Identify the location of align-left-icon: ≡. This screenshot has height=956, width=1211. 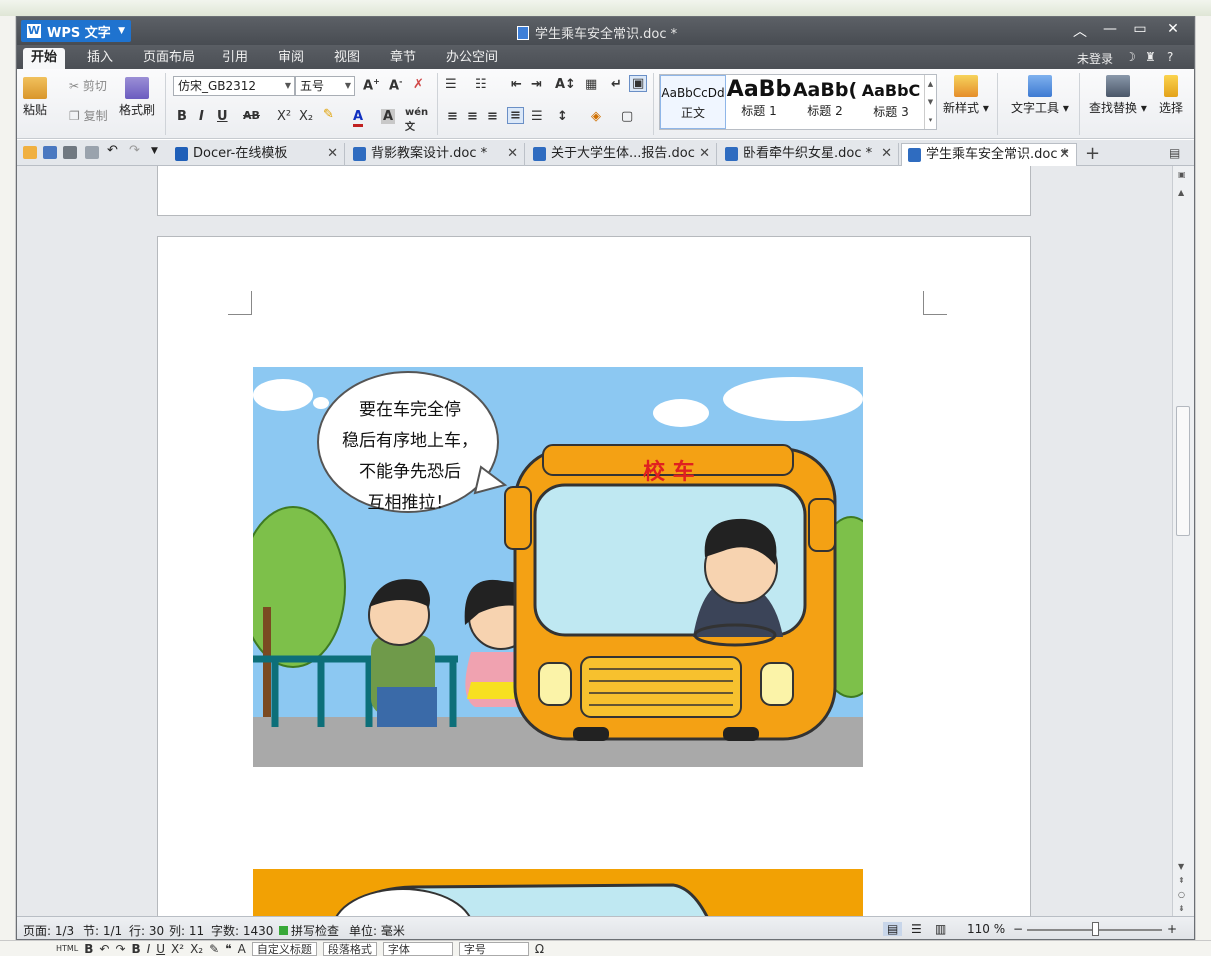
(452, 116).